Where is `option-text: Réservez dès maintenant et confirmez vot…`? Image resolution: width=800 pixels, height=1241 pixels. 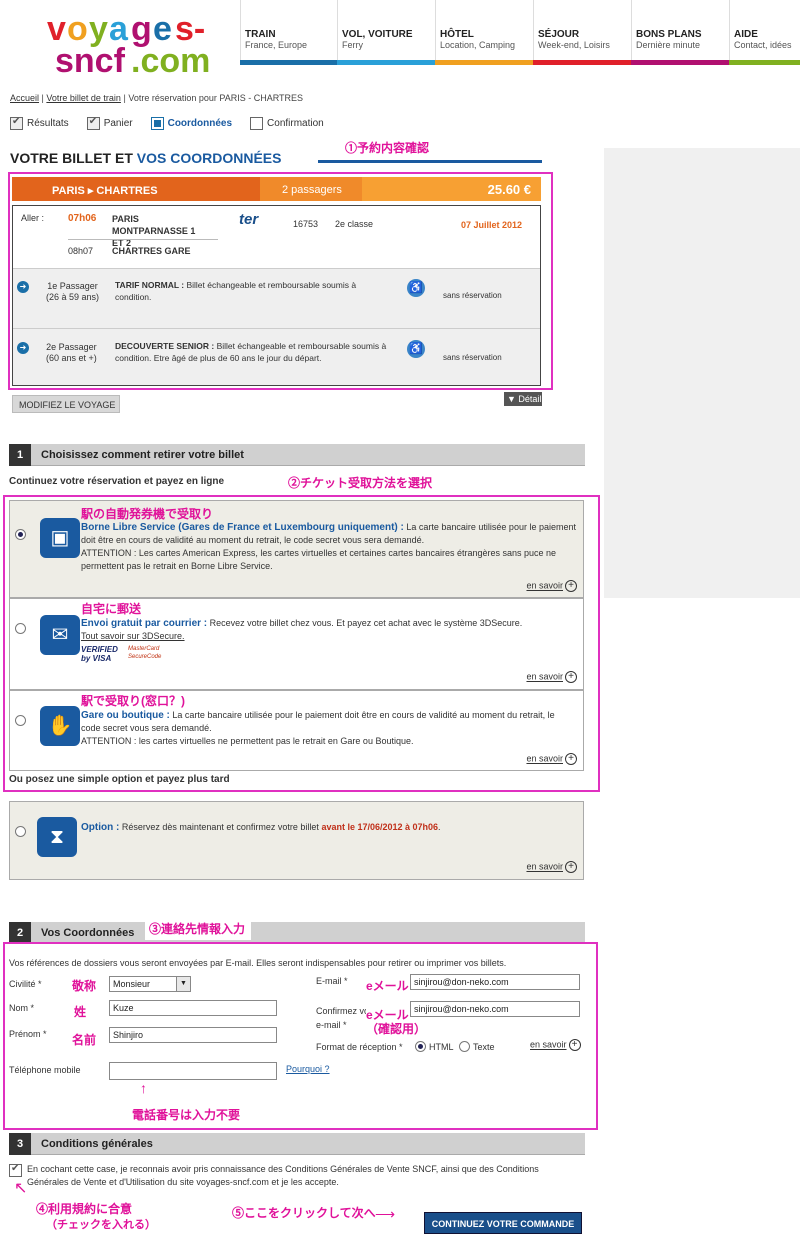 option-text: Réservez dès maintenant et confirmez vot… is located at coordinates (220, 827).